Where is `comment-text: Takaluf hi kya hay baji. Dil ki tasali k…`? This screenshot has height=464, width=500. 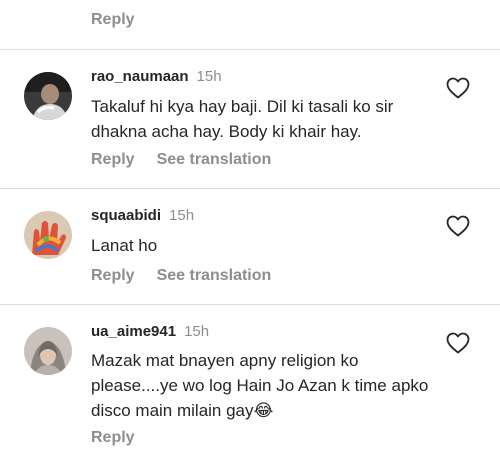 comment-text: Takaluf hi kya hay baji. Dil ki tasali k… is located at coordinates (242, 119).